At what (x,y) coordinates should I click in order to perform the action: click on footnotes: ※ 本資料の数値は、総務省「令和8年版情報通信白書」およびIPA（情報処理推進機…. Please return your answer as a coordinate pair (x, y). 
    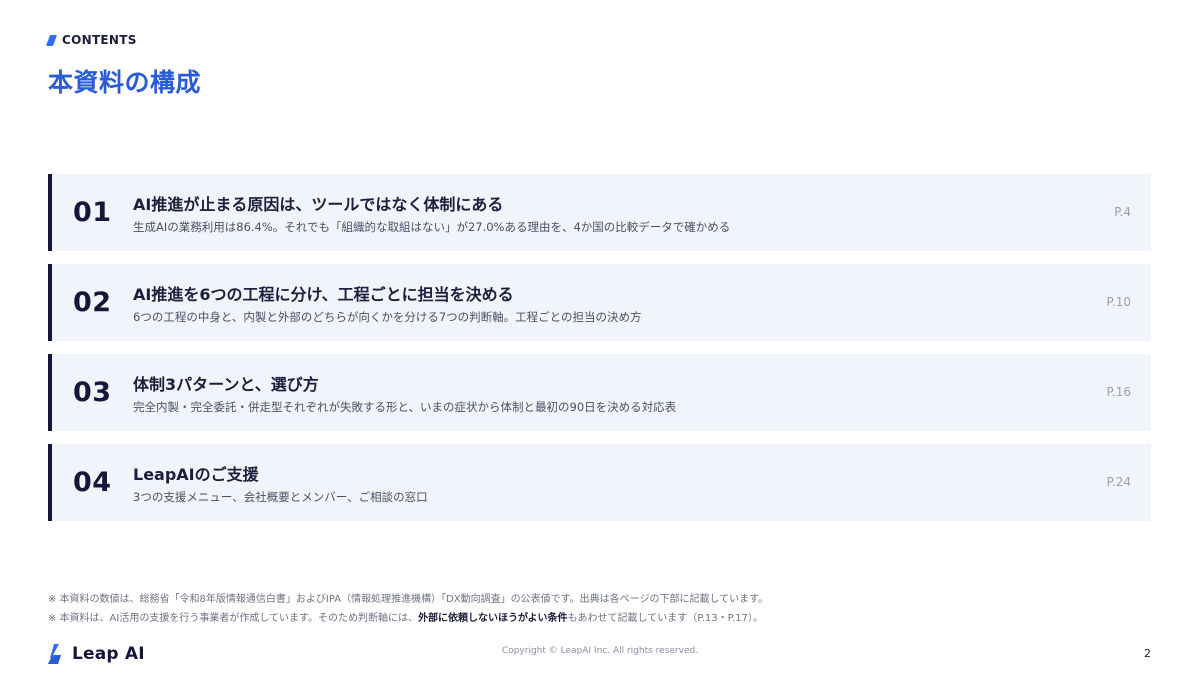
    Looking at the image, I should click on (408, 609).